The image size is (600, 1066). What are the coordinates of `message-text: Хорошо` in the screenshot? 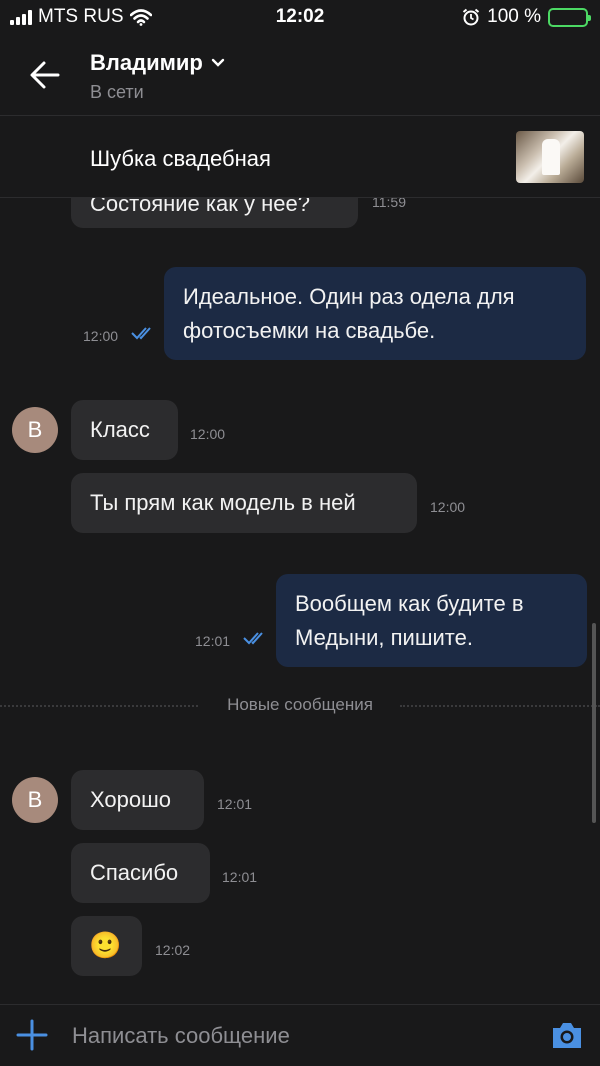 It's located at (131, 799).